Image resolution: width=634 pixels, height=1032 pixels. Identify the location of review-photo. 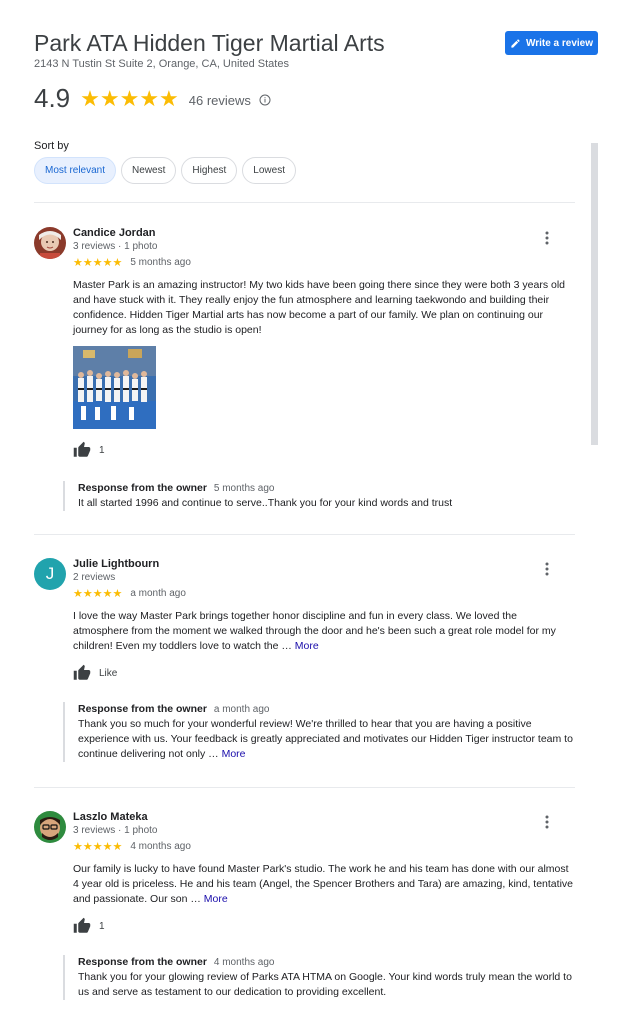
(114, 387).